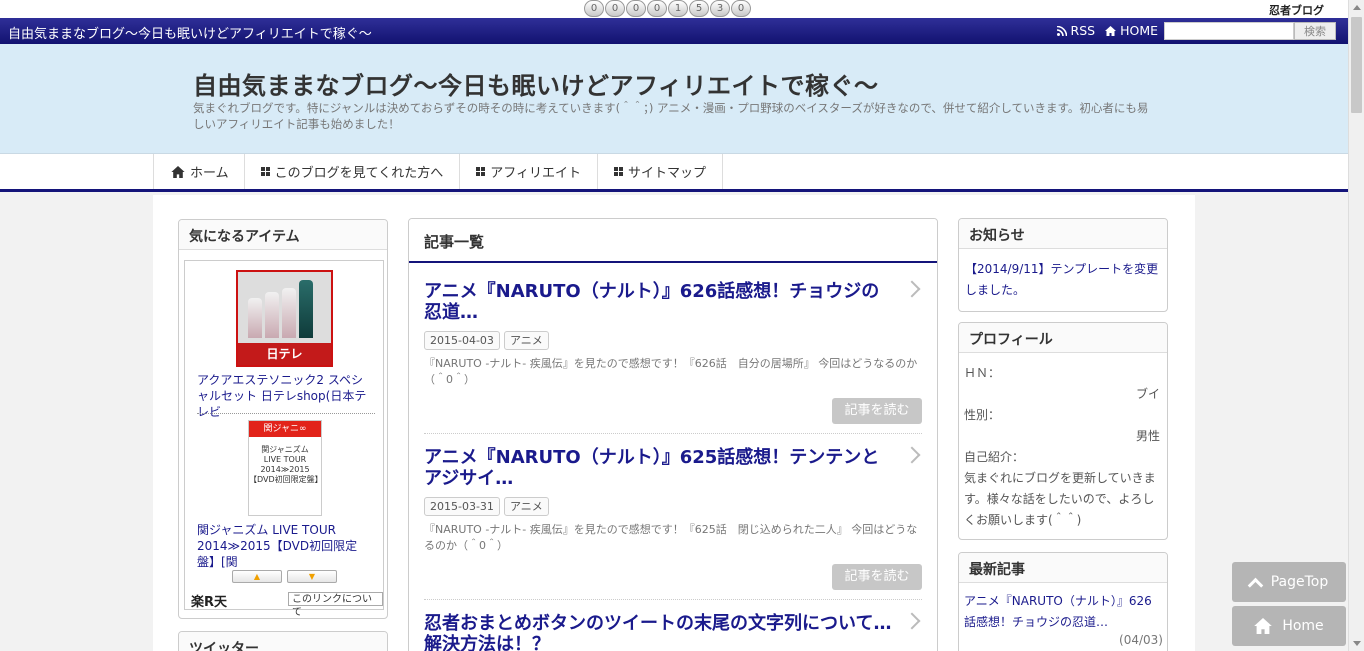 The height and width of the screenshot is (651, 1364). I want to click on site-title: 自由気ままなブログ〜今日も眠いけどアフィリエイトで稼ぐ〜, so click(536, 83).